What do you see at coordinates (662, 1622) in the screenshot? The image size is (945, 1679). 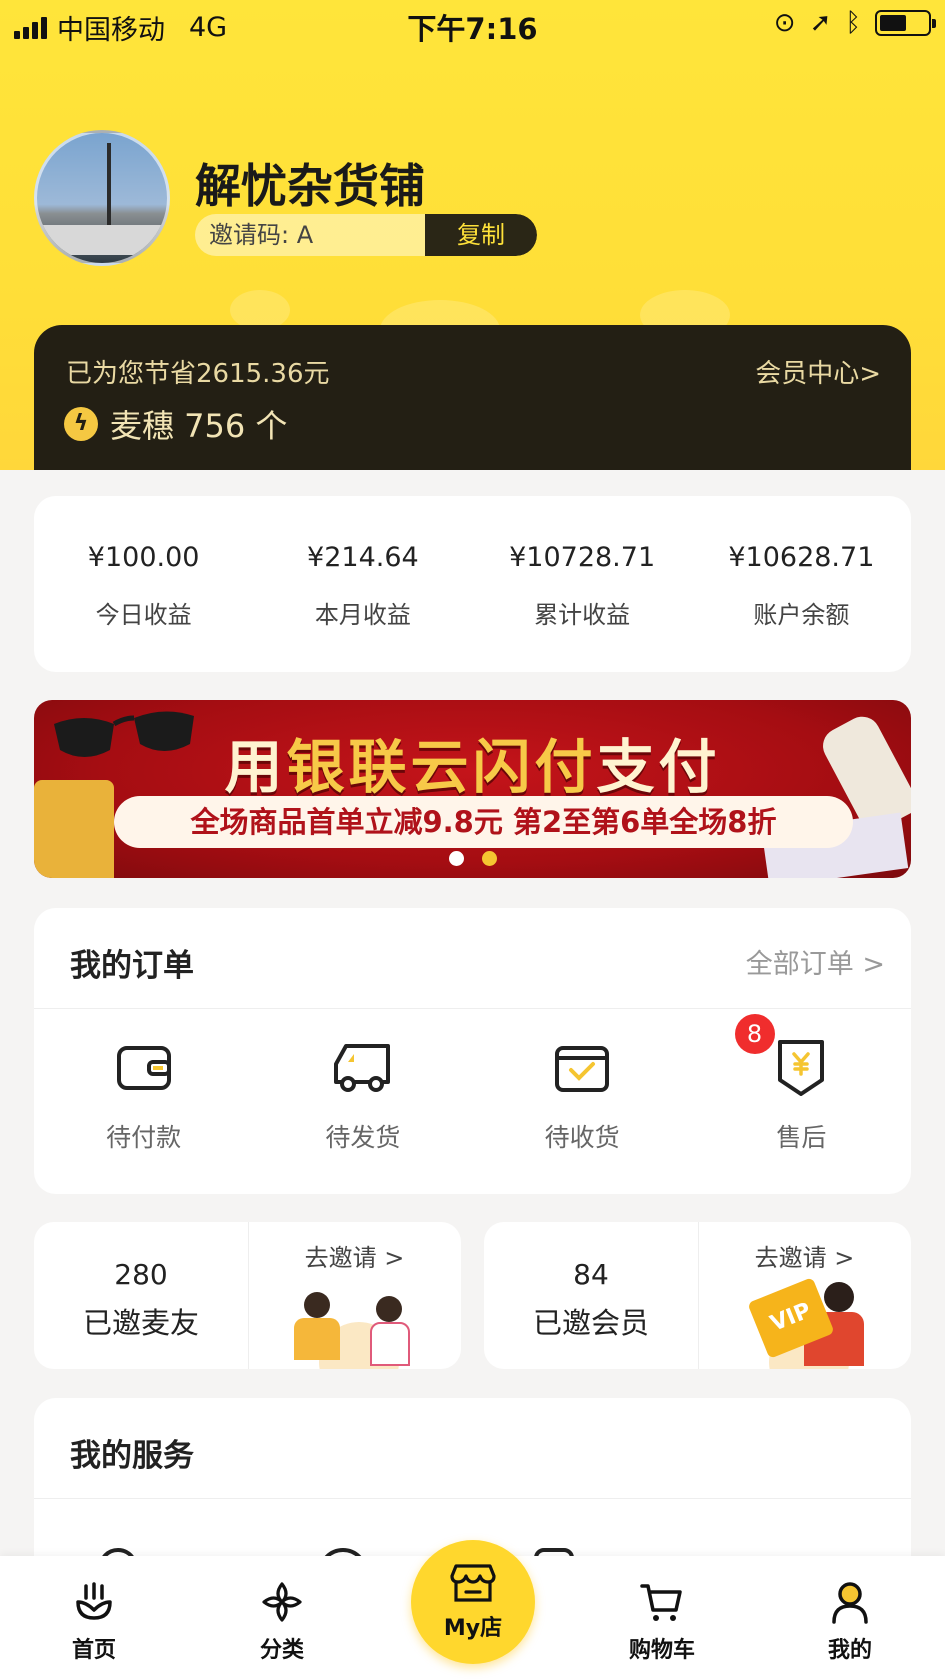 I see `tab-cart: 购物车` at bounding box center [662, 1622].